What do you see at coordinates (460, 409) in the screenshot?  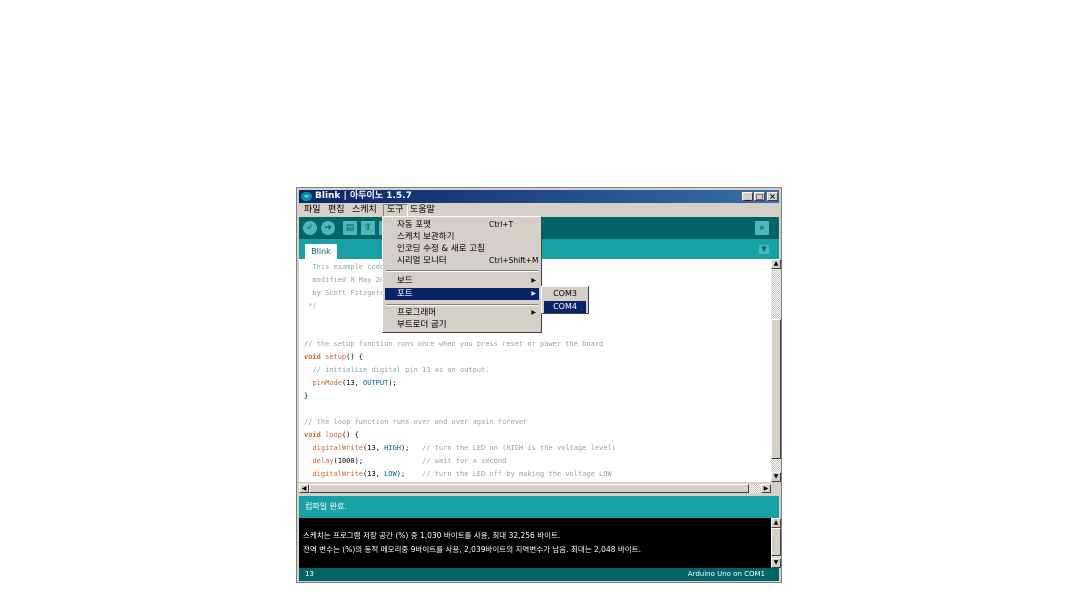 I see `code-line` at bounding box center [460, 409].